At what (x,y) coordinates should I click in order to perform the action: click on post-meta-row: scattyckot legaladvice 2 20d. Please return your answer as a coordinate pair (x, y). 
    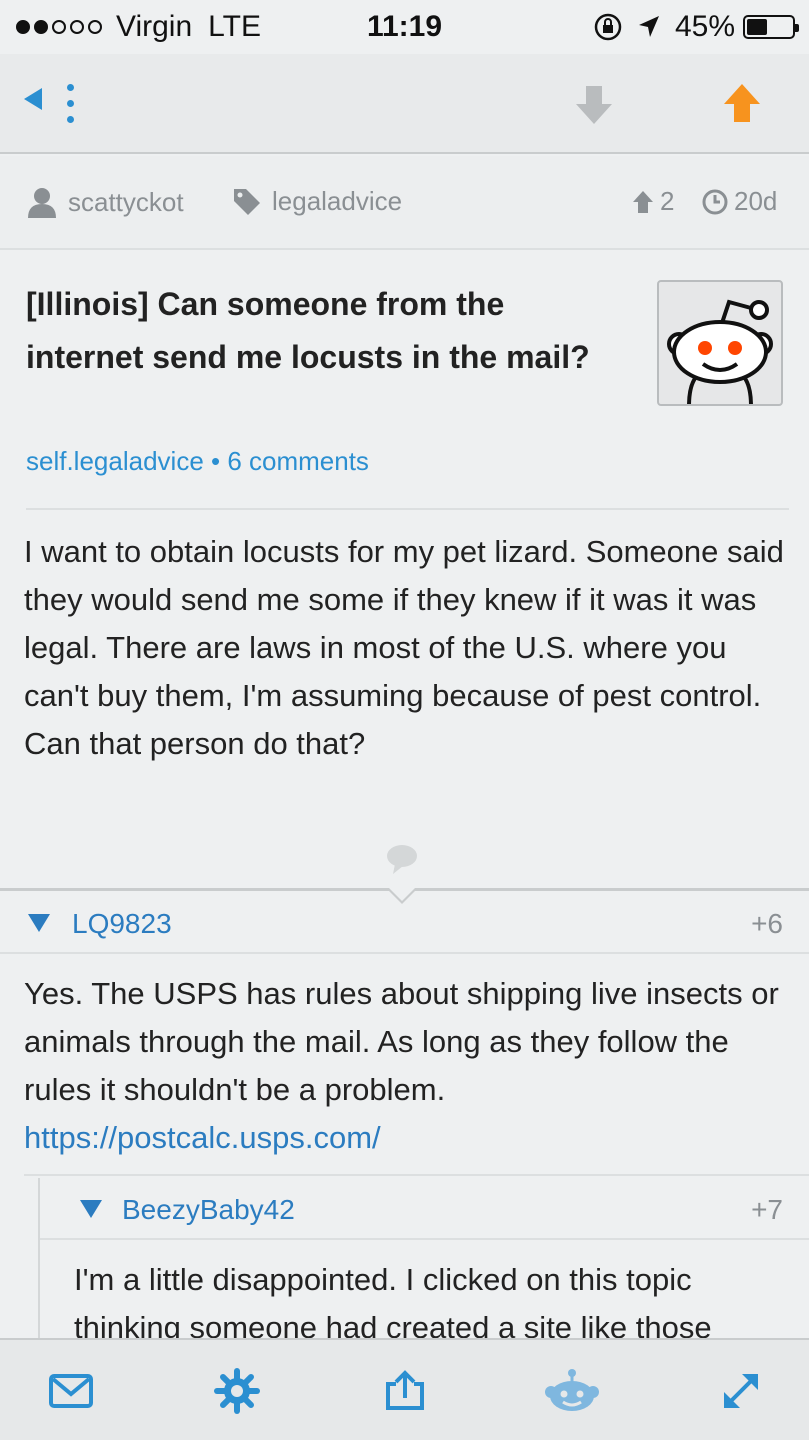
    Looking at the image, I should click on (404, 203).